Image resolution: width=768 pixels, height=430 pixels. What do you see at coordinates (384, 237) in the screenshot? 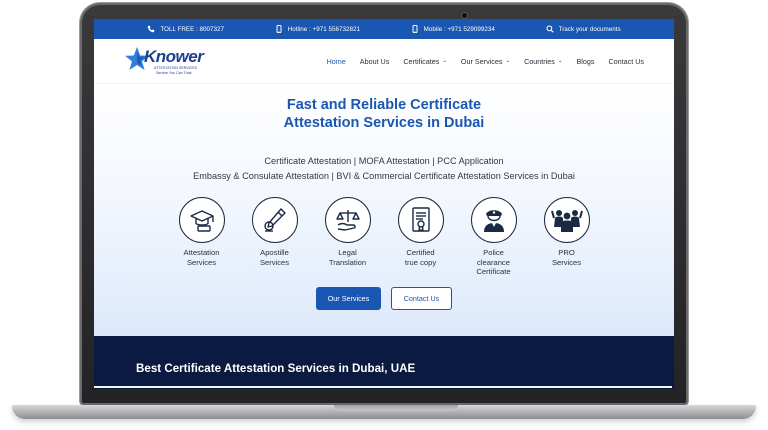
I see `services-row: AttestationServices ApostilleServices` at bounding box center [384, 237].